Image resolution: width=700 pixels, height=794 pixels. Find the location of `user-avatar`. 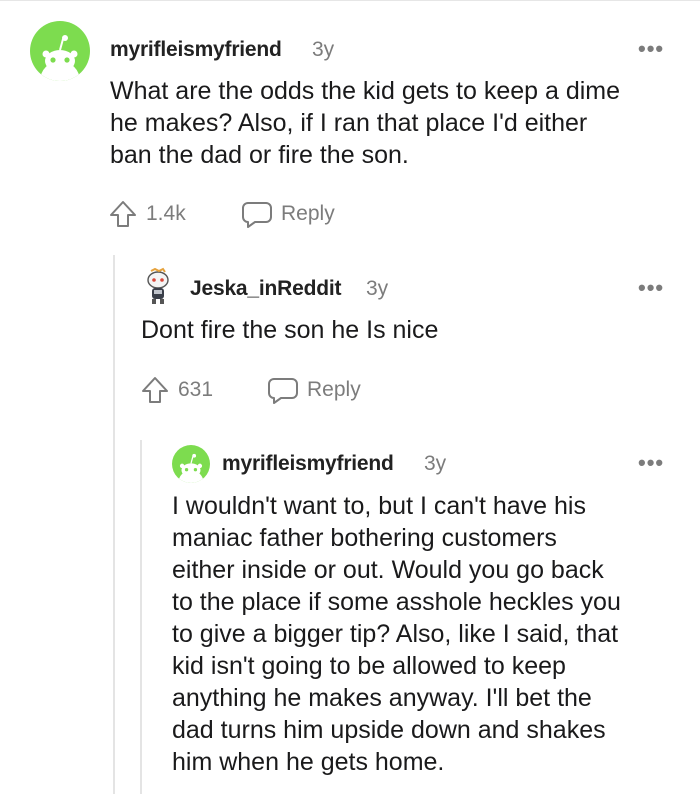

user-avatar is located at coordinates (191, 464).